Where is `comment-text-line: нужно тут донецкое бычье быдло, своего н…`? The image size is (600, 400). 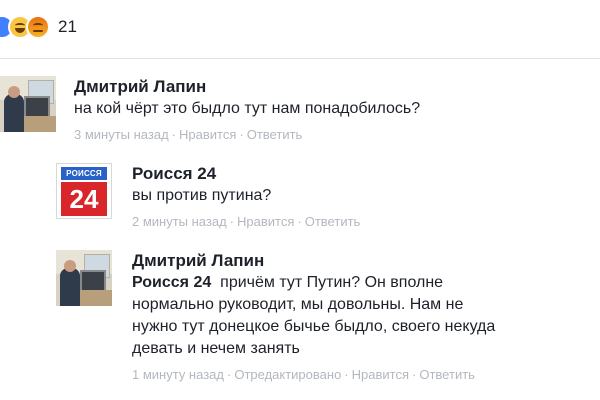
comment-text-line: нужно тут донецкое бычье быдло, своего н… is located at coordinates (314, 326).